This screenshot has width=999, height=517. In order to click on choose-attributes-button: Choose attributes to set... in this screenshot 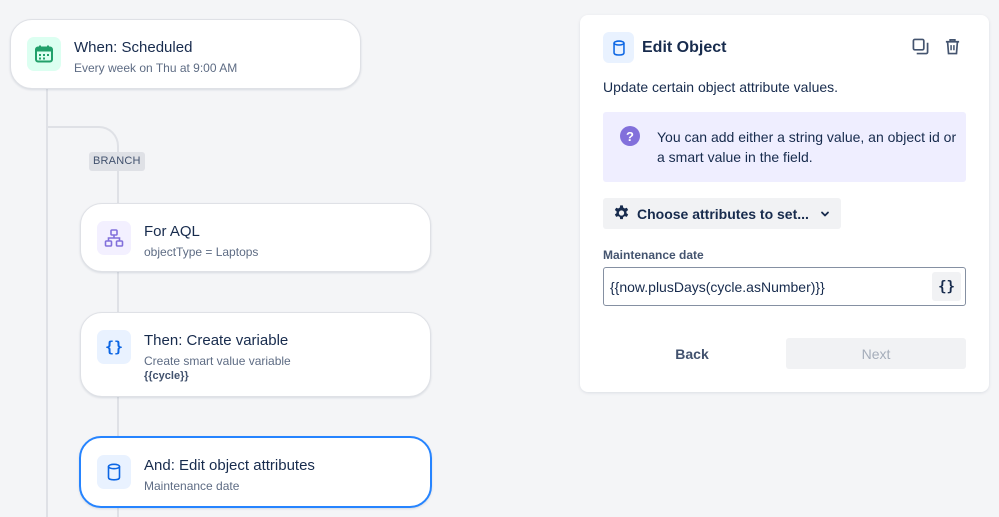, I will do `click(722, 213)`.